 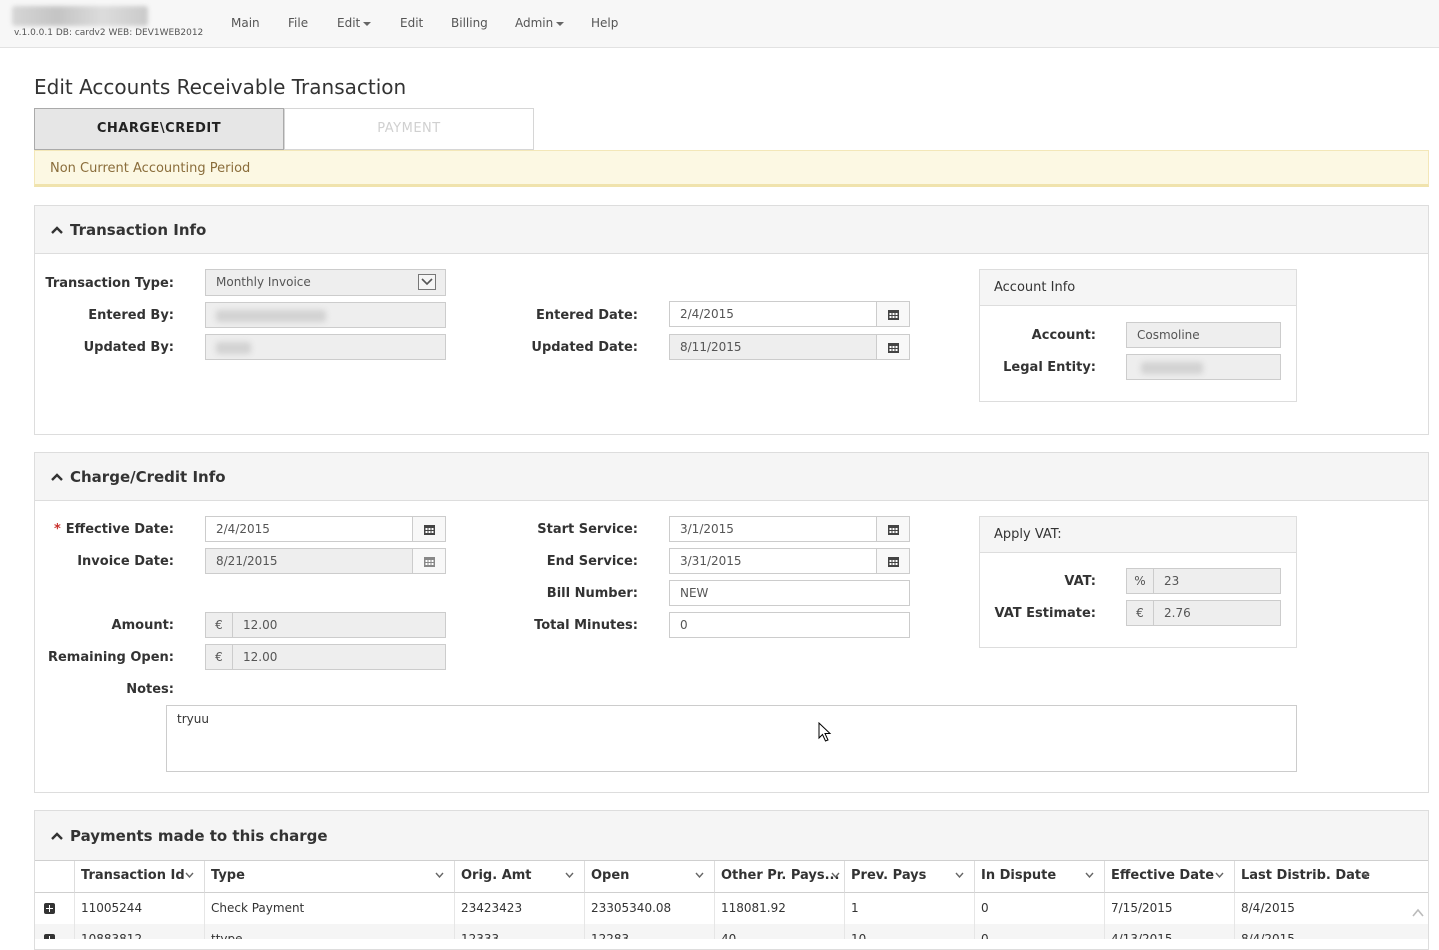 What do you see at coordinates (604, 23) in the screenshot?
I see `nav-help: Help` at bounding box center [604, 23].